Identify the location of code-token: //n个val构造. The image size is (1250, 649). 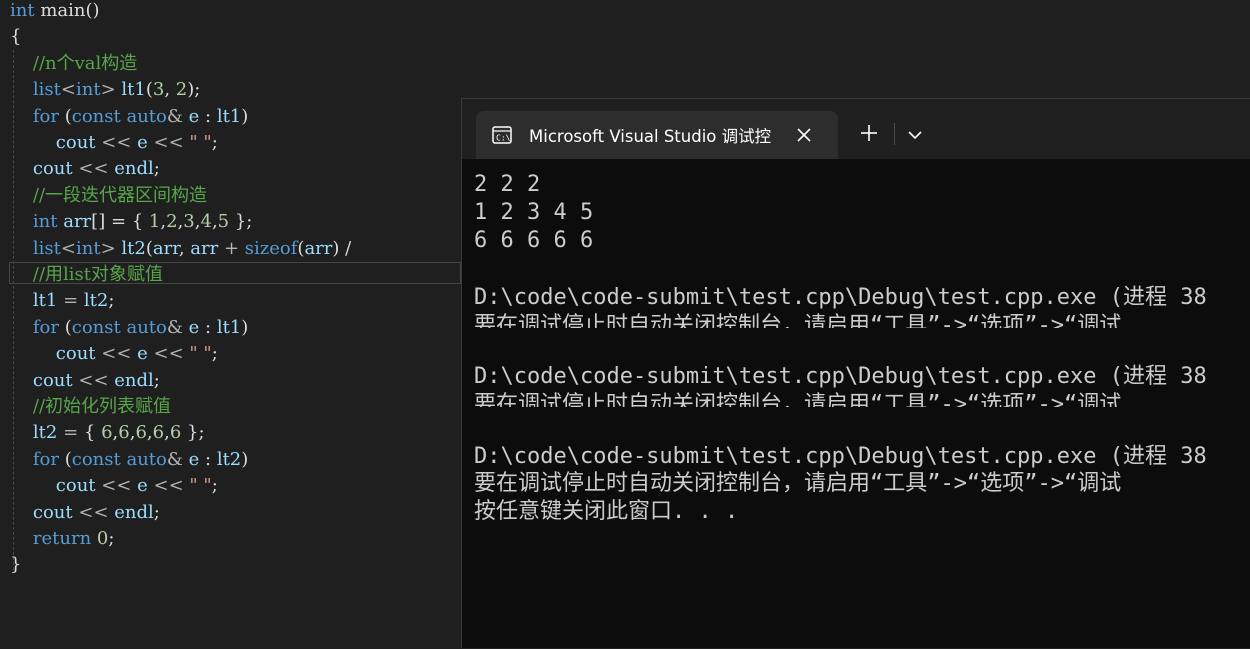
(85, 63).